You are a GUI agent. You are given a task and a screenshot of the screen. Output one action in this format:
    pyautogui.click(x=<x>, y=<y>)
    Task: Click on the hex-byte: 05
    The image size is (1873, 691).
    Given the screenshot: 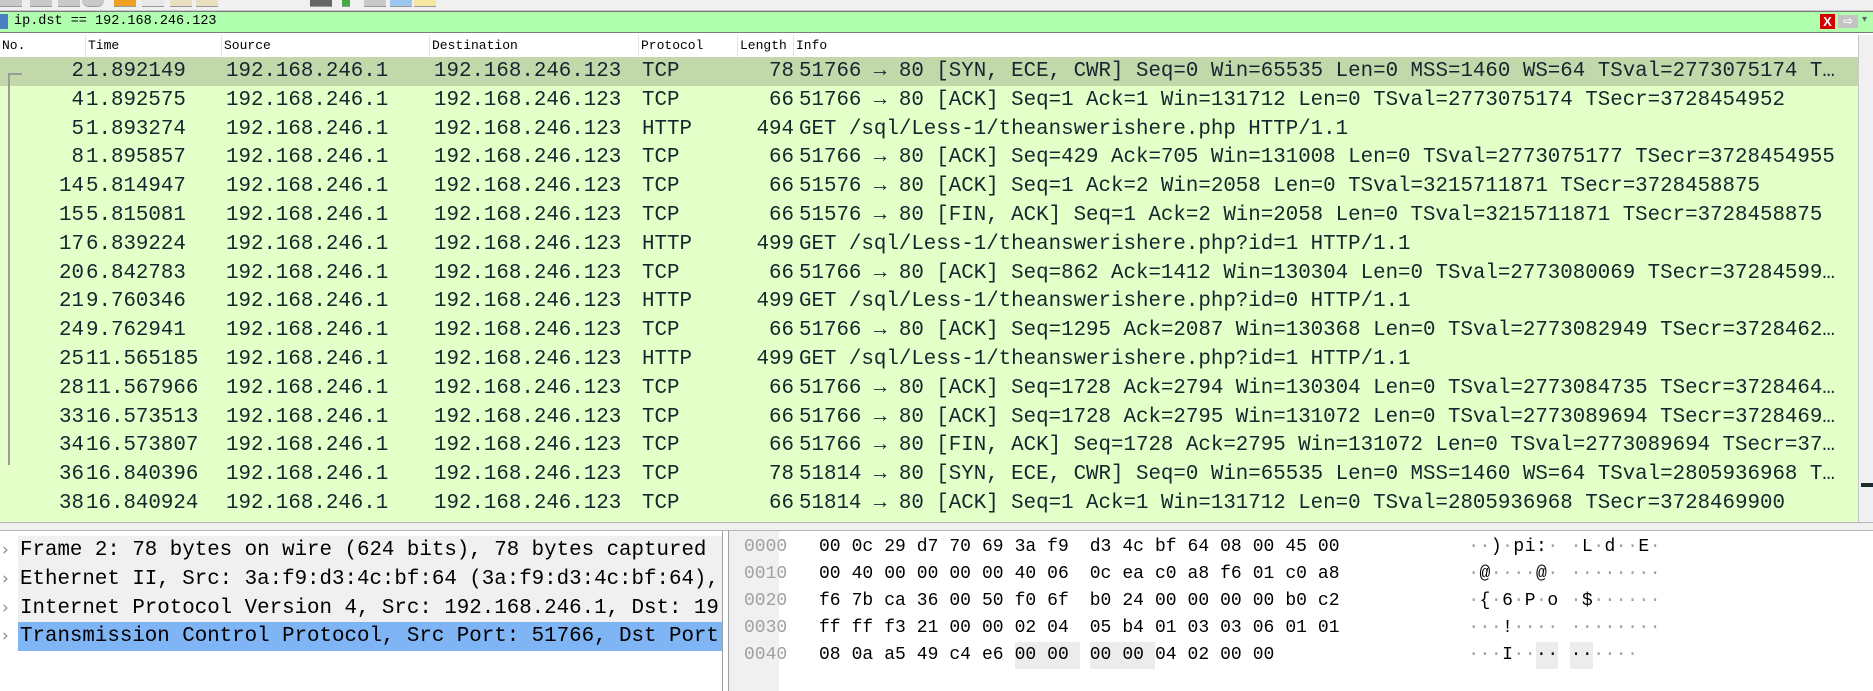 What is the action you would take?
    pyautogui.click(x=1106, y=628)
    